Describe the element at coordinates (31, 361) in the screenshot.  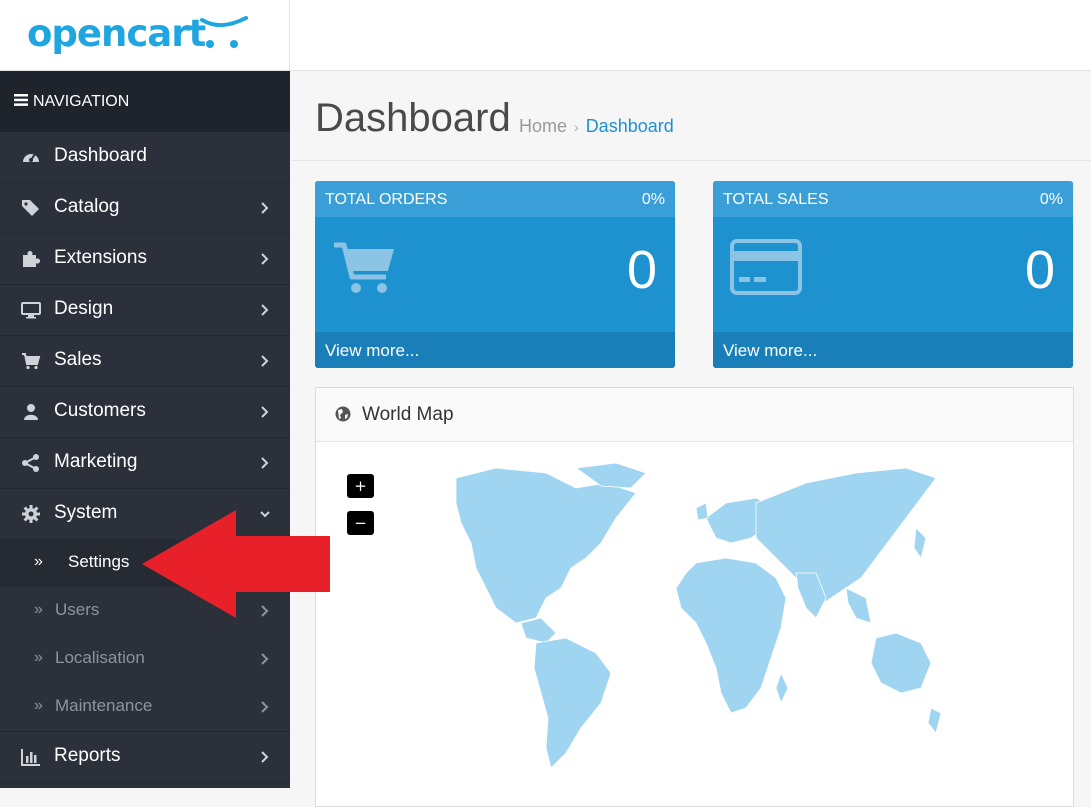
I see `cart-icon` at that location.